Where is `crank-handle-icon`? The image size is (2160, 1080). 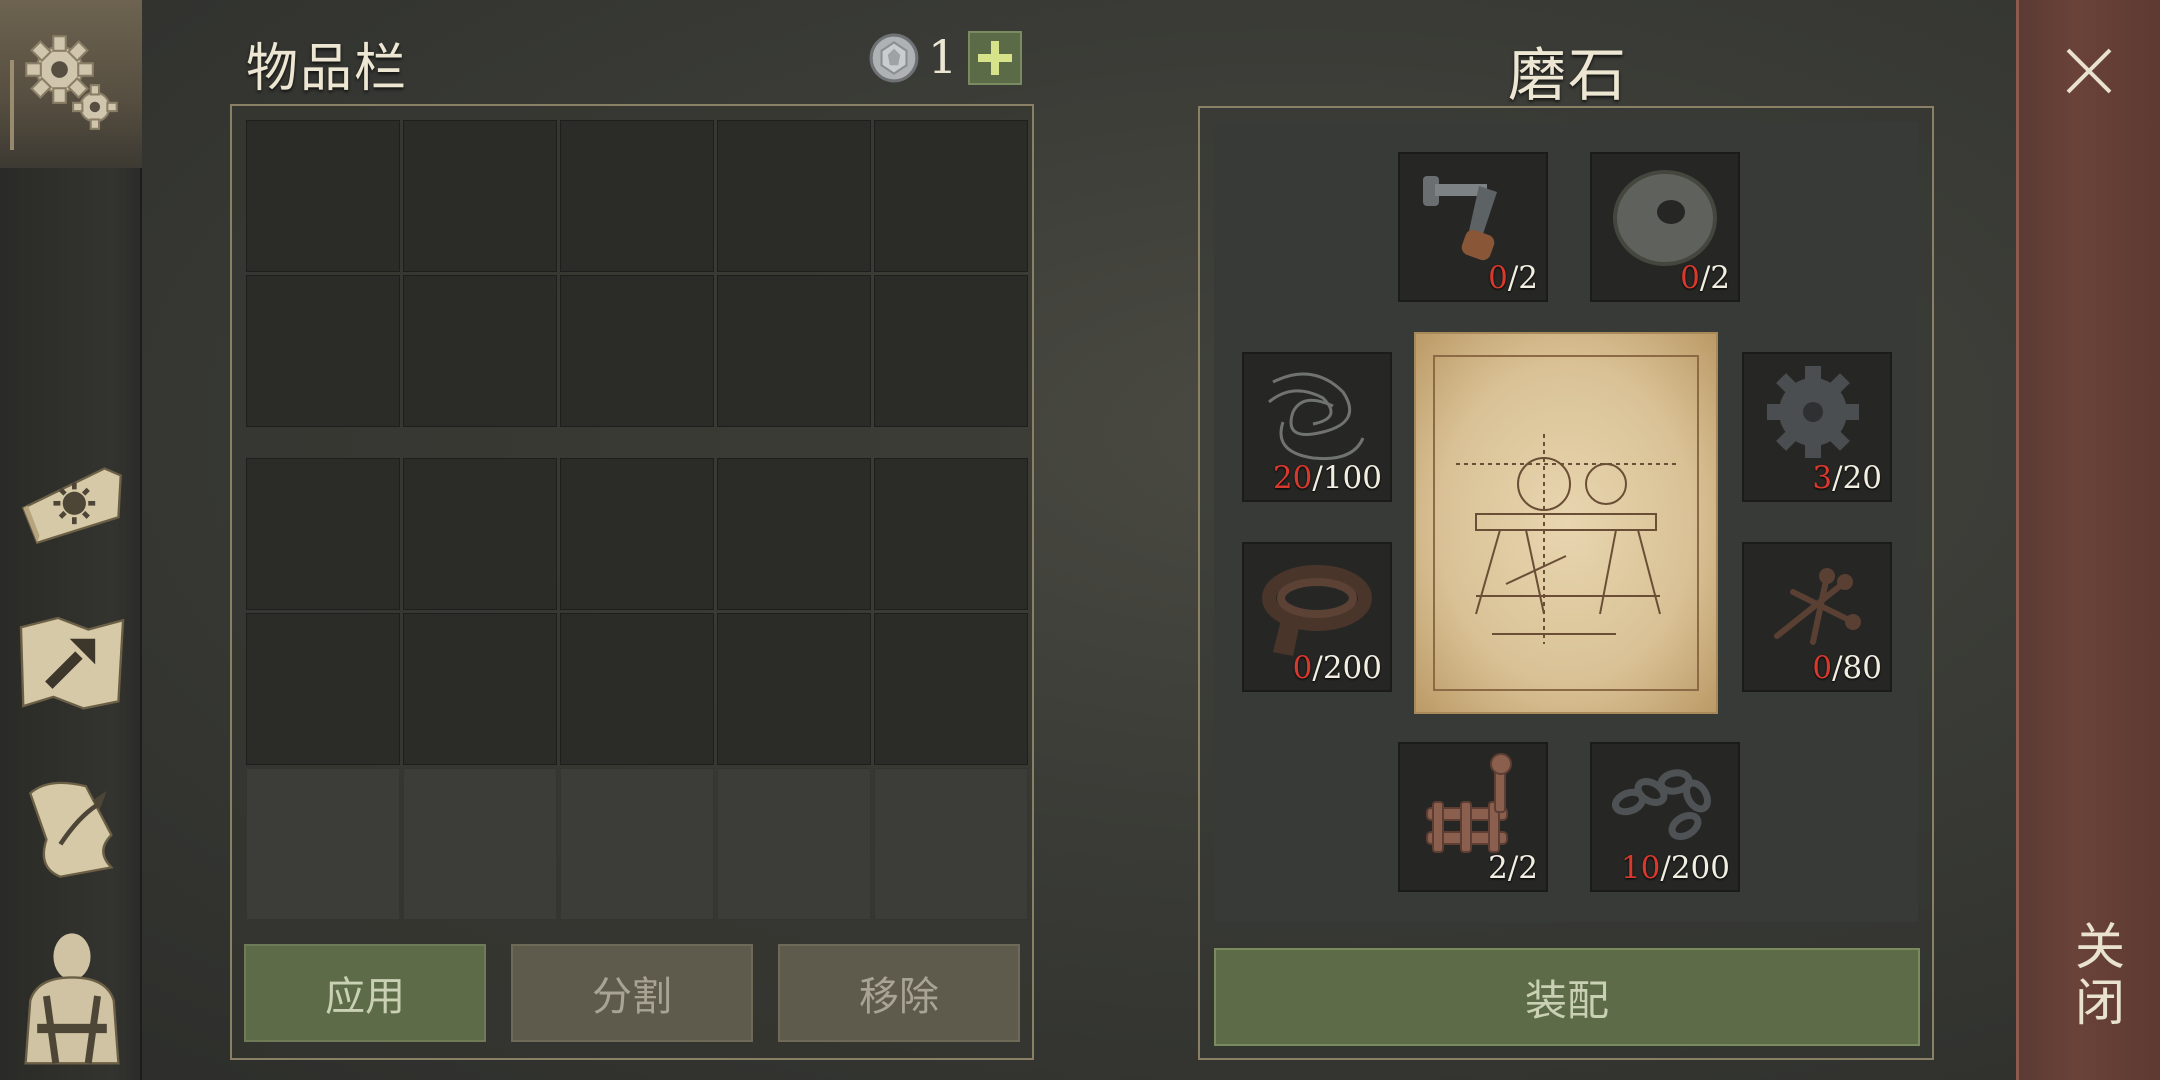
crank-handle-icon is located at coordinates (1460, 218).